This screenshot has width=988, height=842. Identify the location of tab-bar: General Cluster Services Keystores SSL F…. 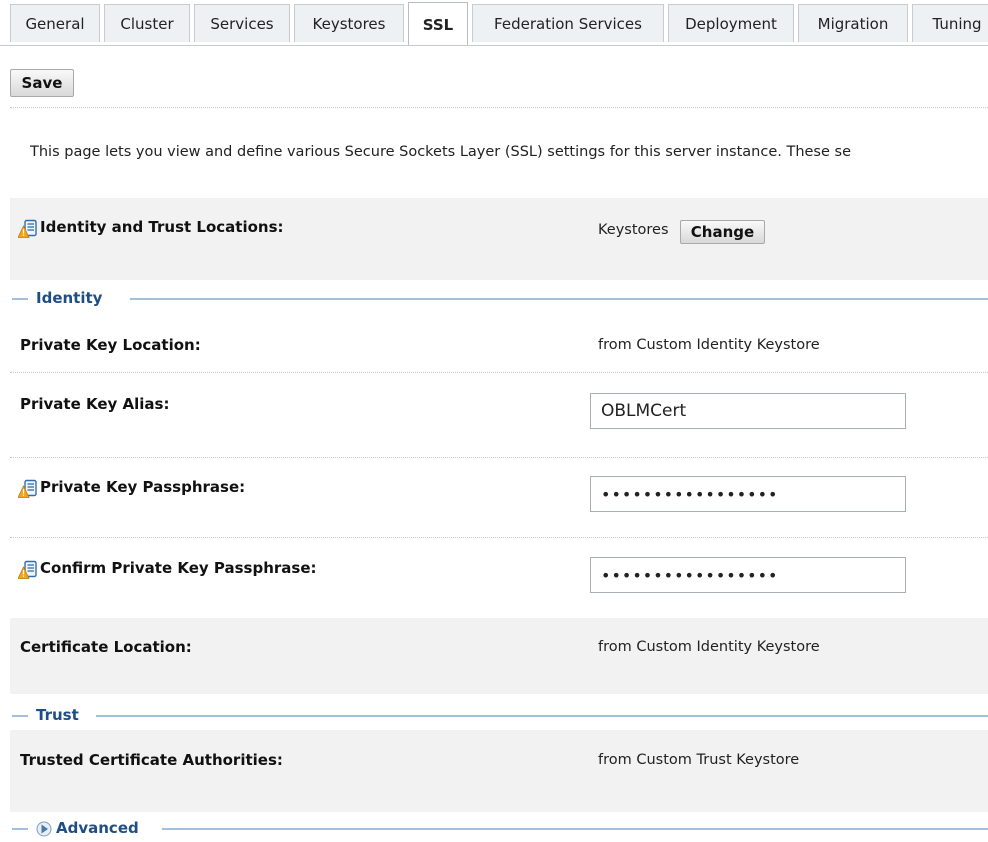
(494, 23).